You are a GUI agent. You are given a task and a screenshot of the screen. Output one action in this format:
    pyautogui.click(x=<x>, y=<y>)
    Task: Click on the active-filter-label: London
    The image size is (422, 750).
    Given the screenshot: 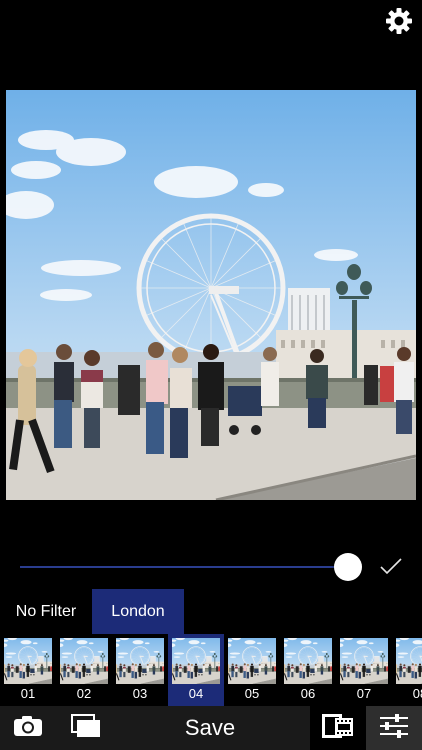 What is the action you would take?
    pyautogui.click(x=138, y=611)
    